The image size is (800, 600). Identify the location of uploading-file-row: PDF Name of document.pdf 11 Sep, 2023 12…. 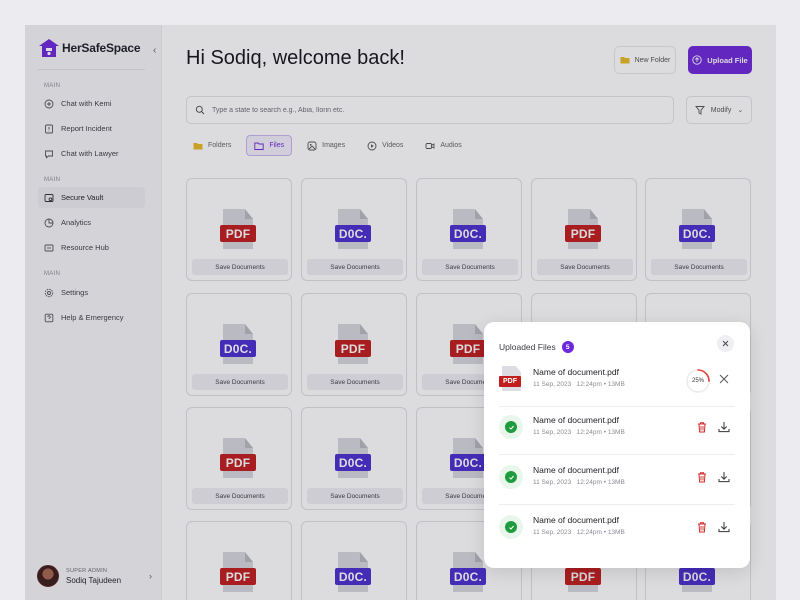
(617, 385).